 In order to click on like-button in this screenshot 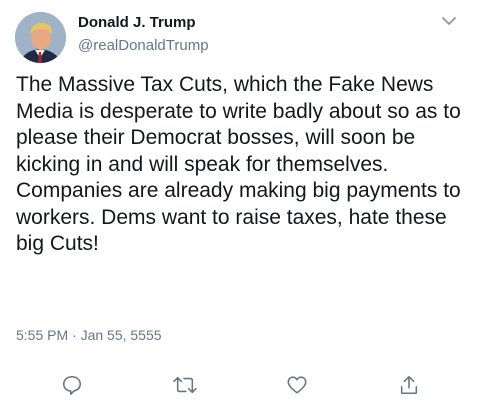, I will do `click(297, 385)`.